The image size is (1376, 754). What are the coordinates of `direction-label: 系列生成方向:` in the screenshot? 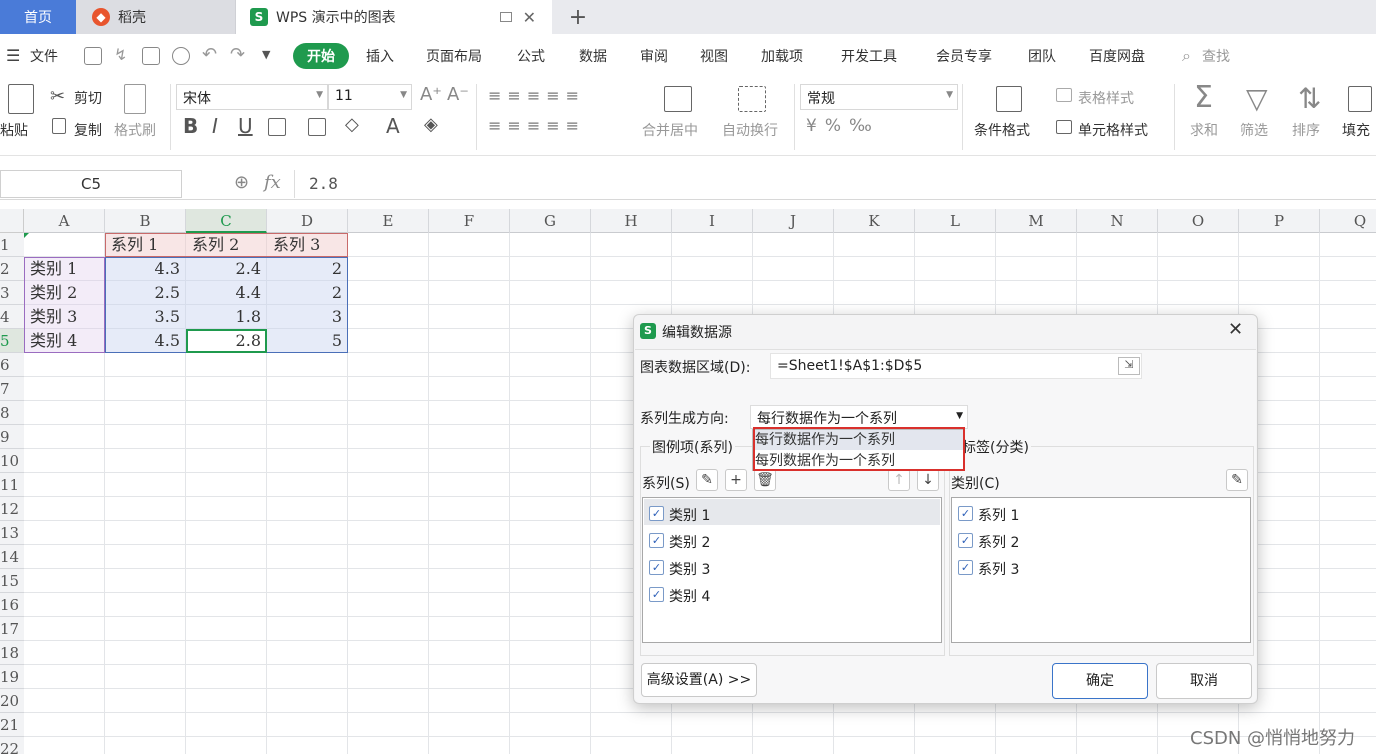 It's located at (684, 419).